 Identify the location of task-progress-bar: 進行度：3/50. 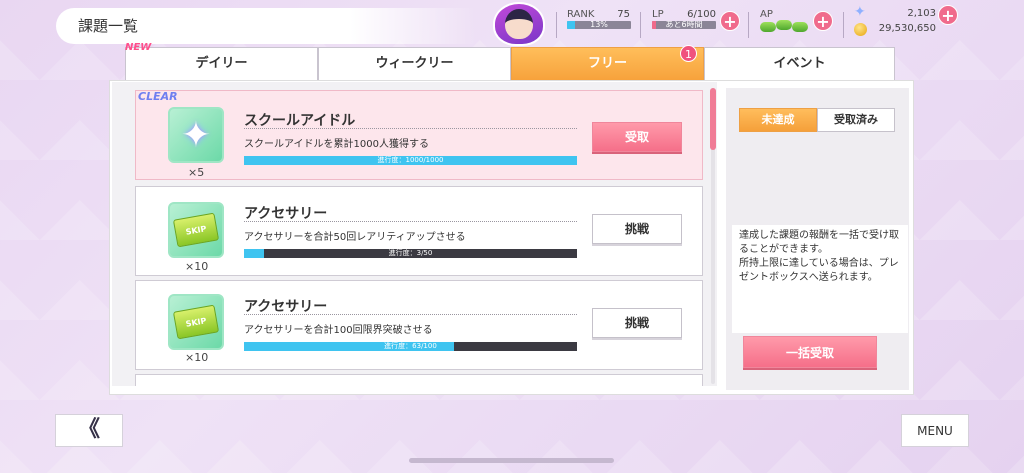
(410, 253).